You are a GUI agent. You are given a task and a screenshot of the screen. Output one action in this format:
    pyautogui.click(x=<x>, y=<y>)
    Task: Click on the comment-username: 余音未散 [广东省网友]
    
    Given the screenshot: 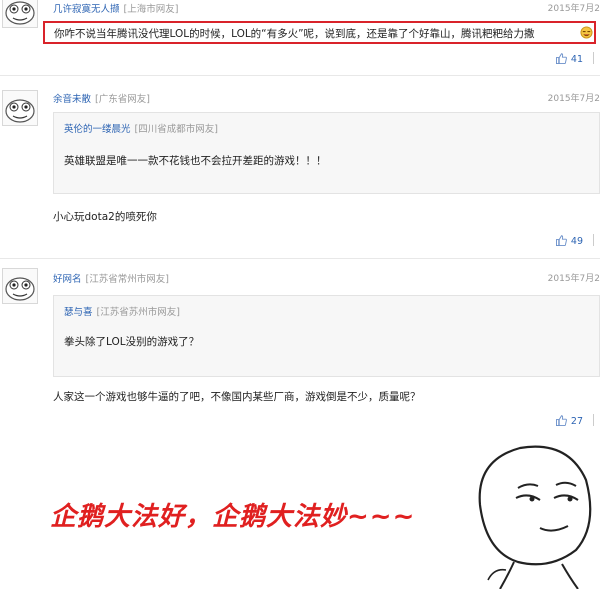 What is the action you would take?
    pyautogui.click(x=101, y=98)
    